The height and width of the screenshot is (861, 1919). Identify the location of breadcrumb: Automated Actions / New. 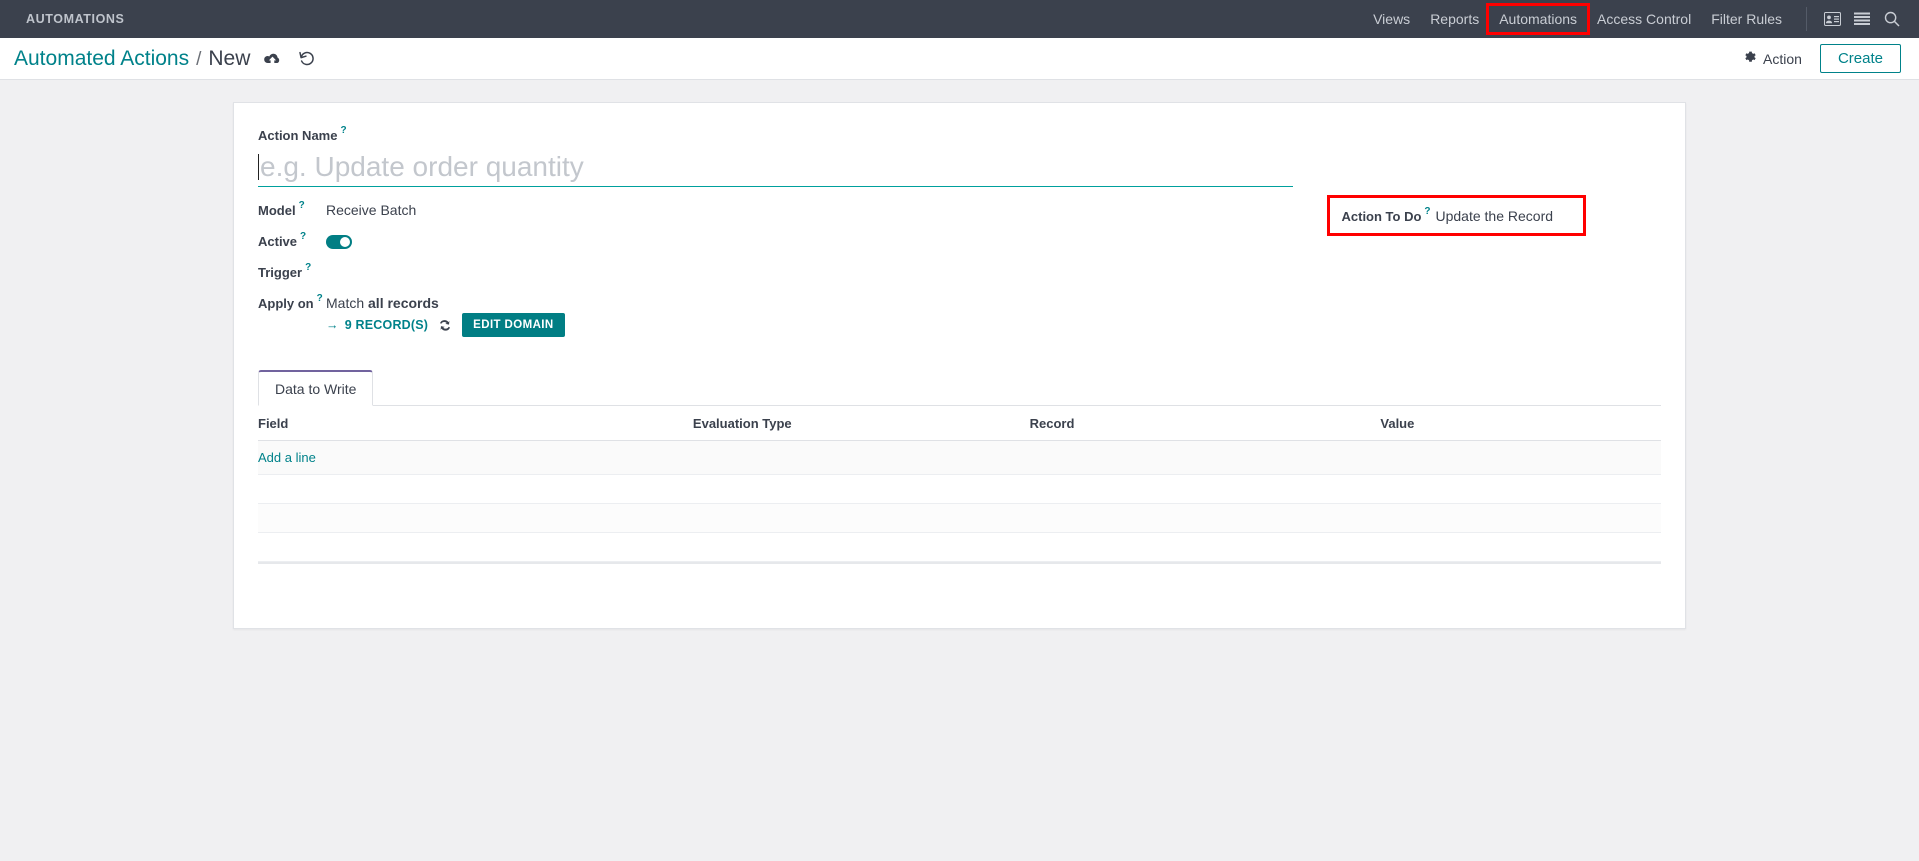
(132, 59).